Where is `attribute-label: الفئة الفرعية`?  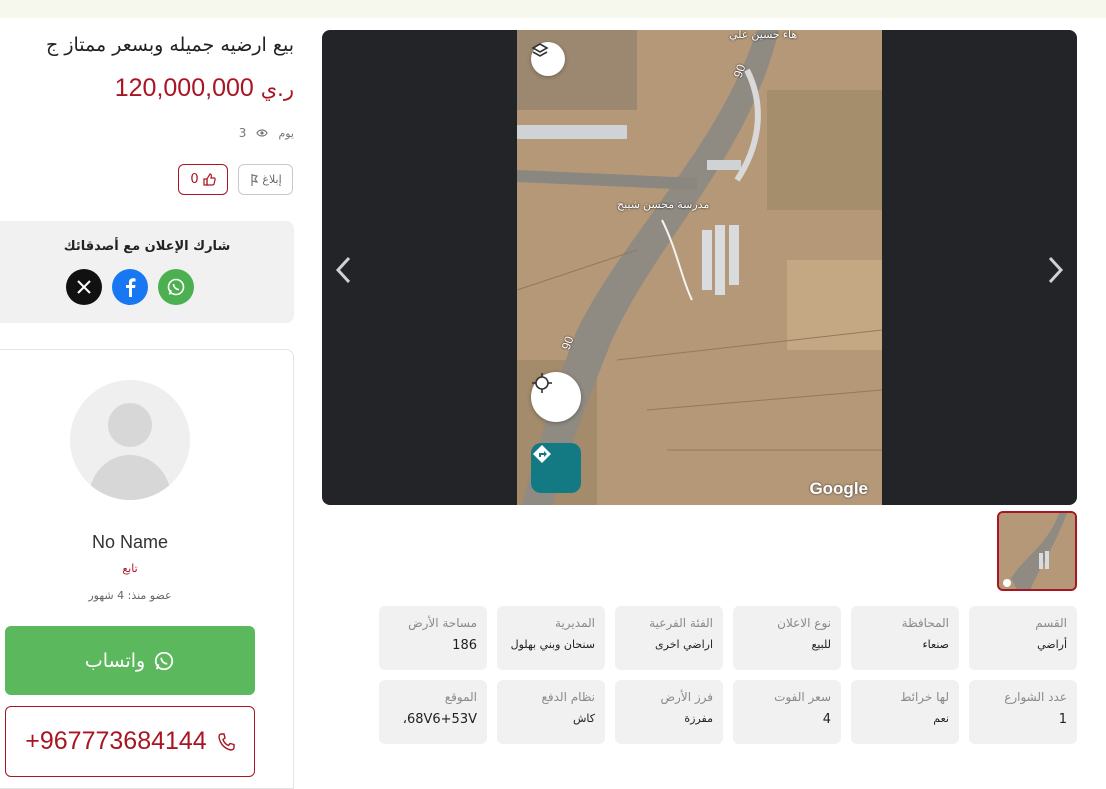
attribute-label: الفئة الفرعية is located at coordinates (681, 623).